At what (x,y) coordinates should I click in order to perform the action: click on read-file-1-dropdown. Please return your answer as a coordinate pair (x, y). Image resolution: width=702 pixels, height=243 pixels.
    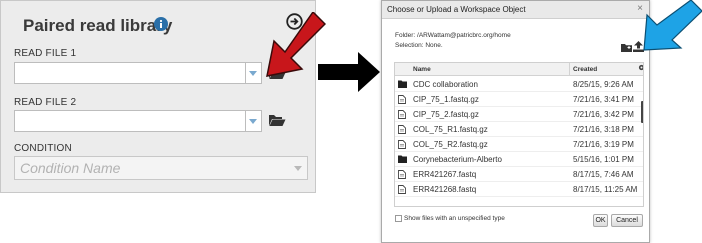
    Looking at the image, I should click on (254, 73).